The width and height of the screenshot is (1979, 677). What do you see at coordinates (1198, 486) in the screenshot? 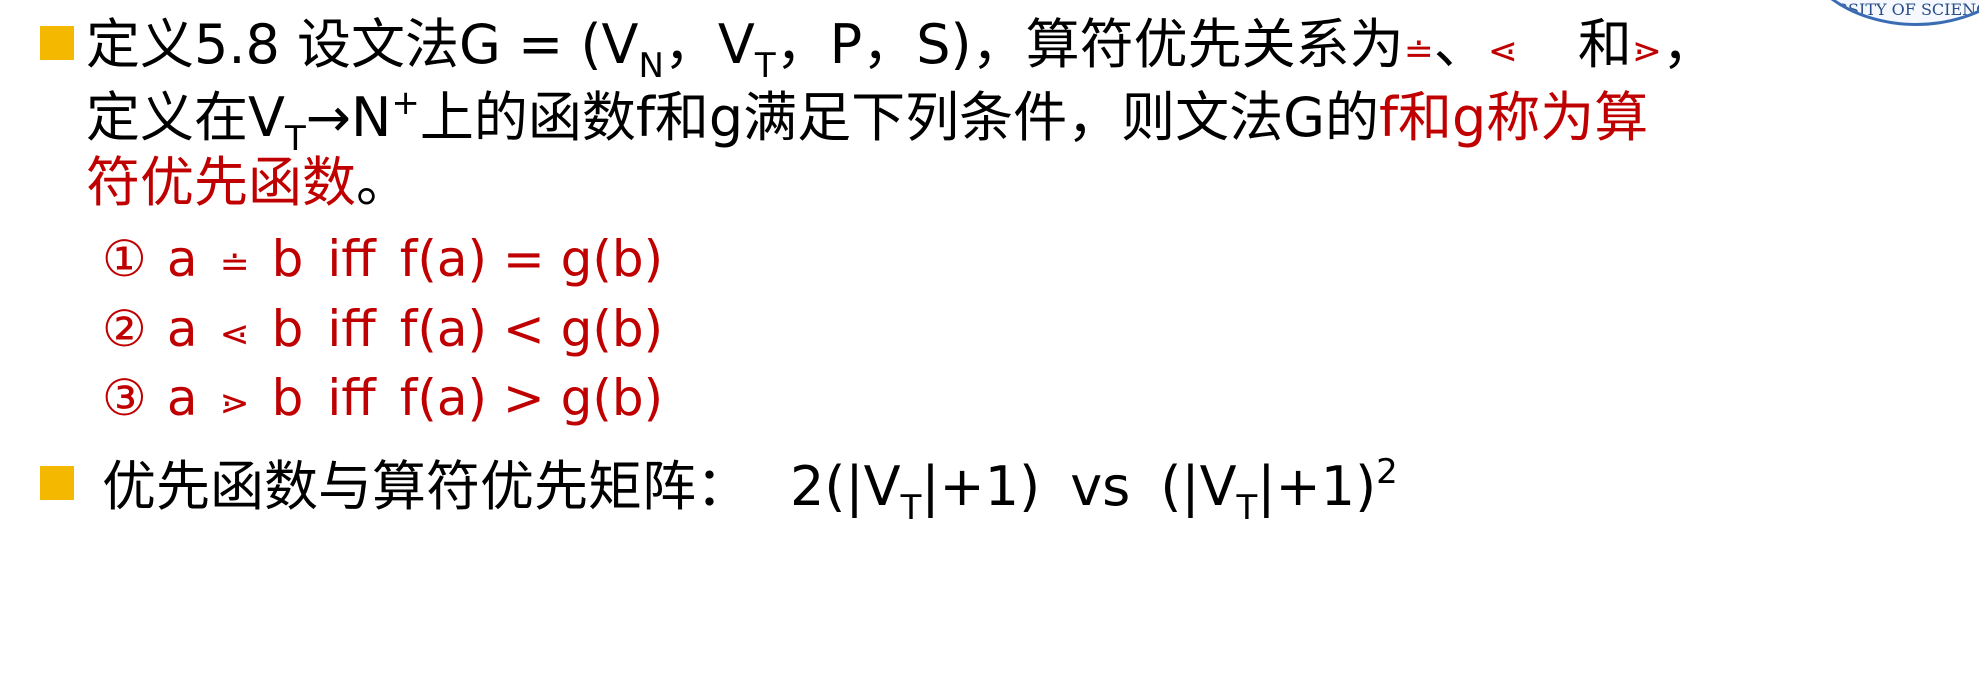
I see `formula-right-a: (|V` at bounding box center [1198, 486].